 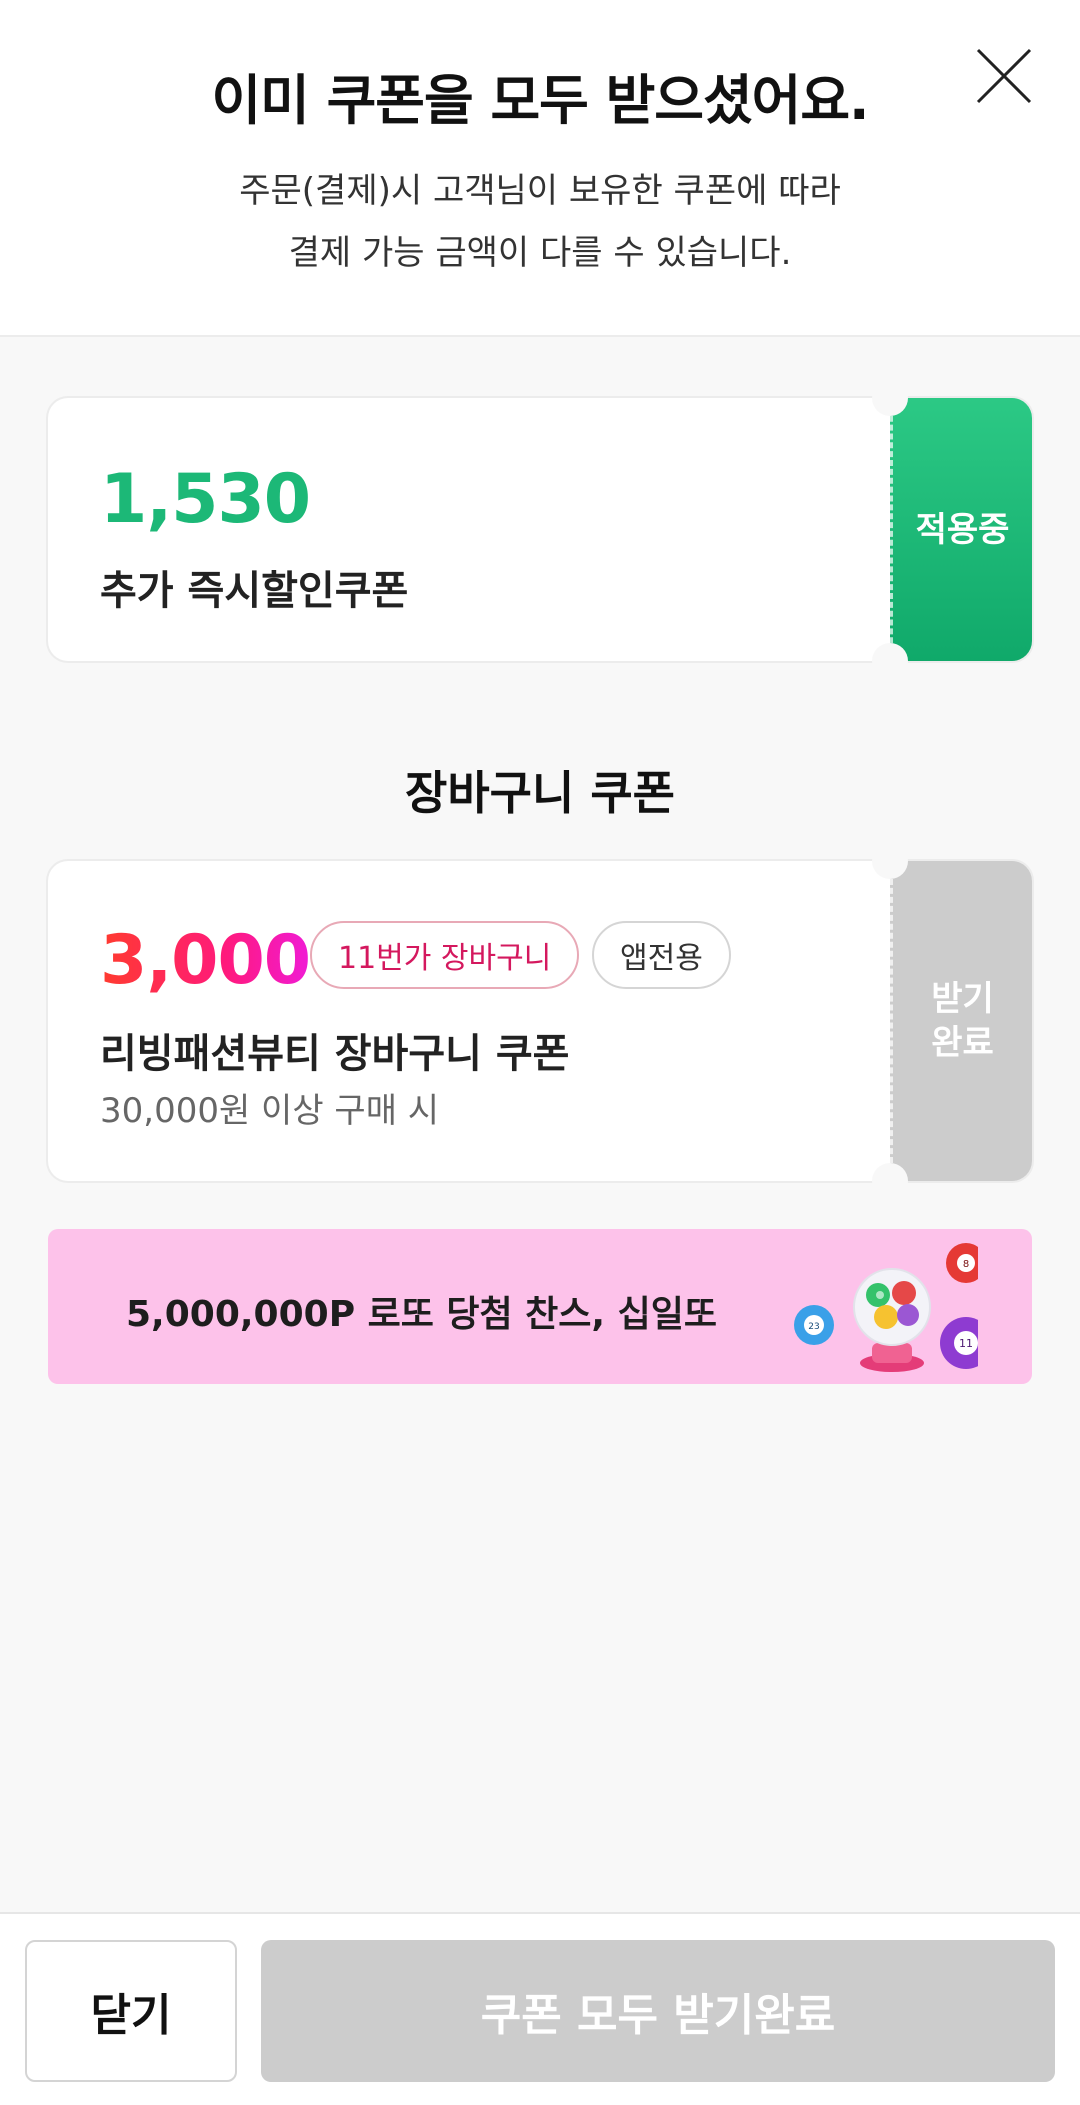 I want to click on applied-status-label: 적용중, so click(x=962, y=529).